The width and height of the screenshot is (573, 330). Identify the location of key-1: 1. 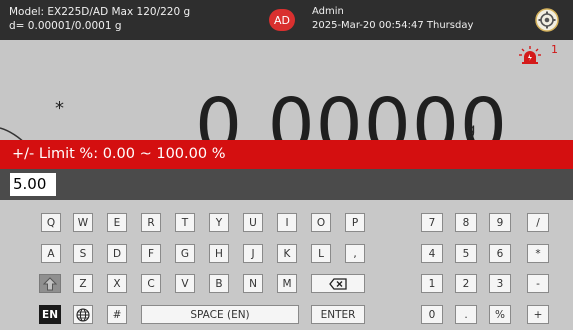
(432, 283).